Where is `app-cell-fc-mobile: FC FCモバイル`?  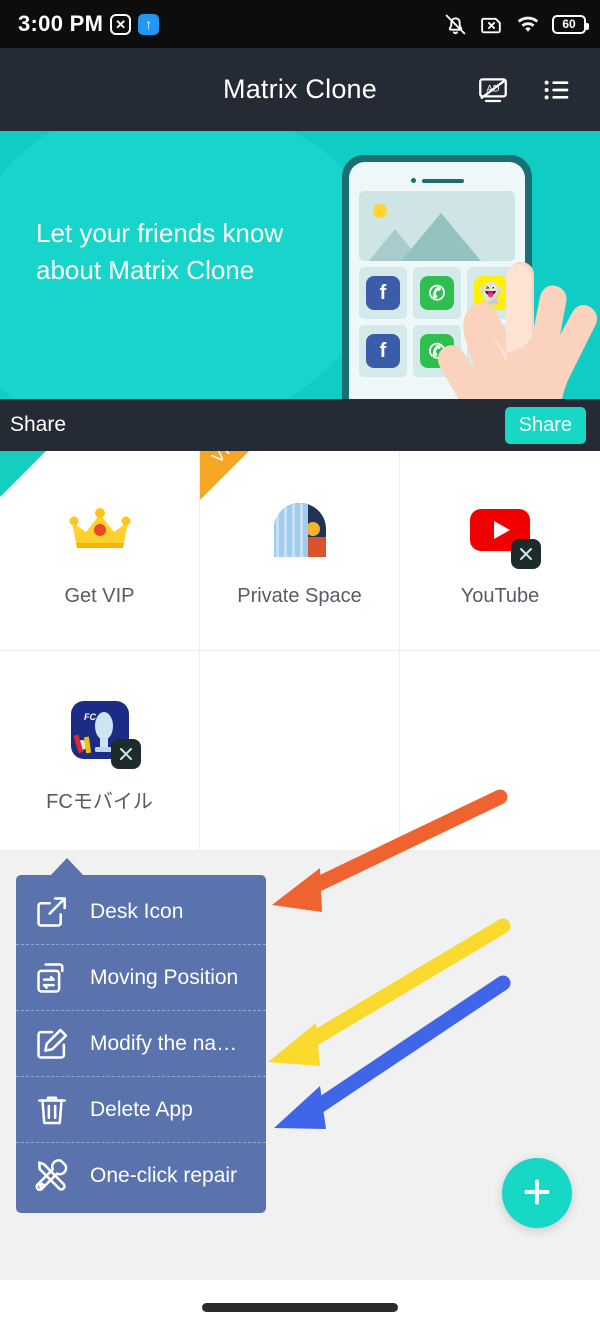
app-cell-fc-mobile: FC FCモバイル is located at coordinates (100, 751).